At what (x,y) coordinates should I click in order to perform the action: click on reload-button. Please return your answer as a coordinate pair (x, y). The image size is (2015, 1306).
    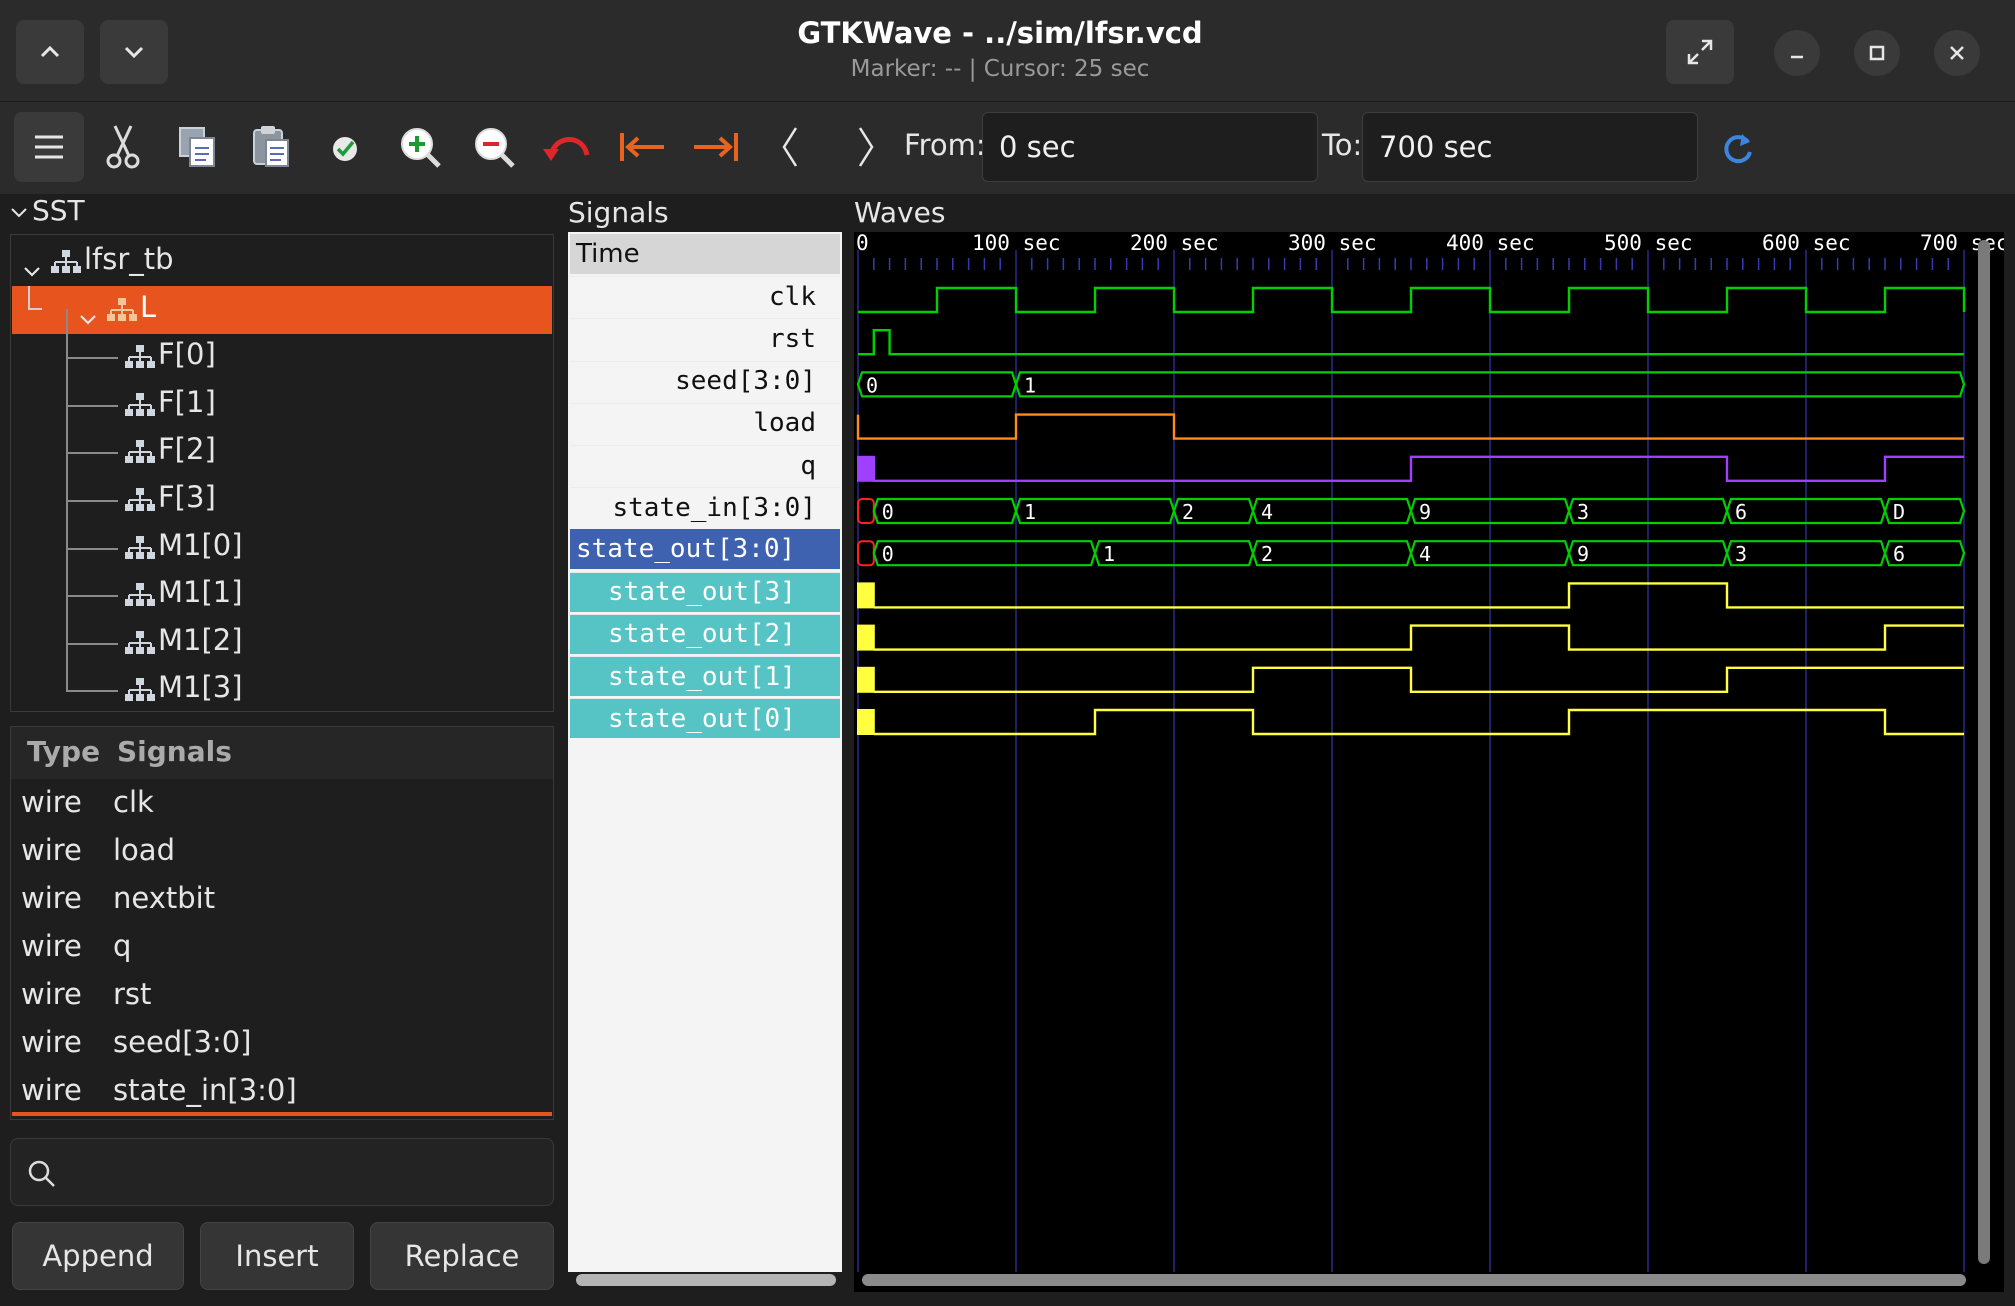
    Looking at the image, I should click on (1738, 148).